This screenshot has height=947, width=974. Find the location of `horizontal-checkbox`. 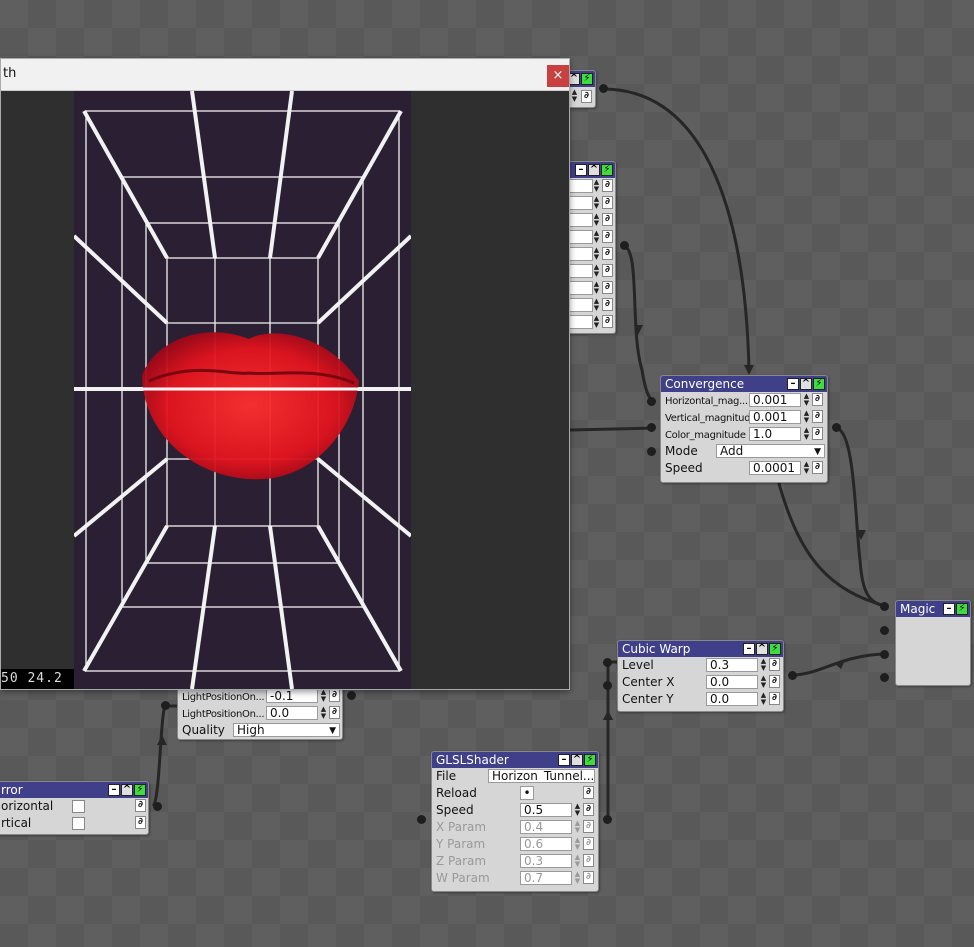

horizontal-checkbox is located at coordinates (78, 806).